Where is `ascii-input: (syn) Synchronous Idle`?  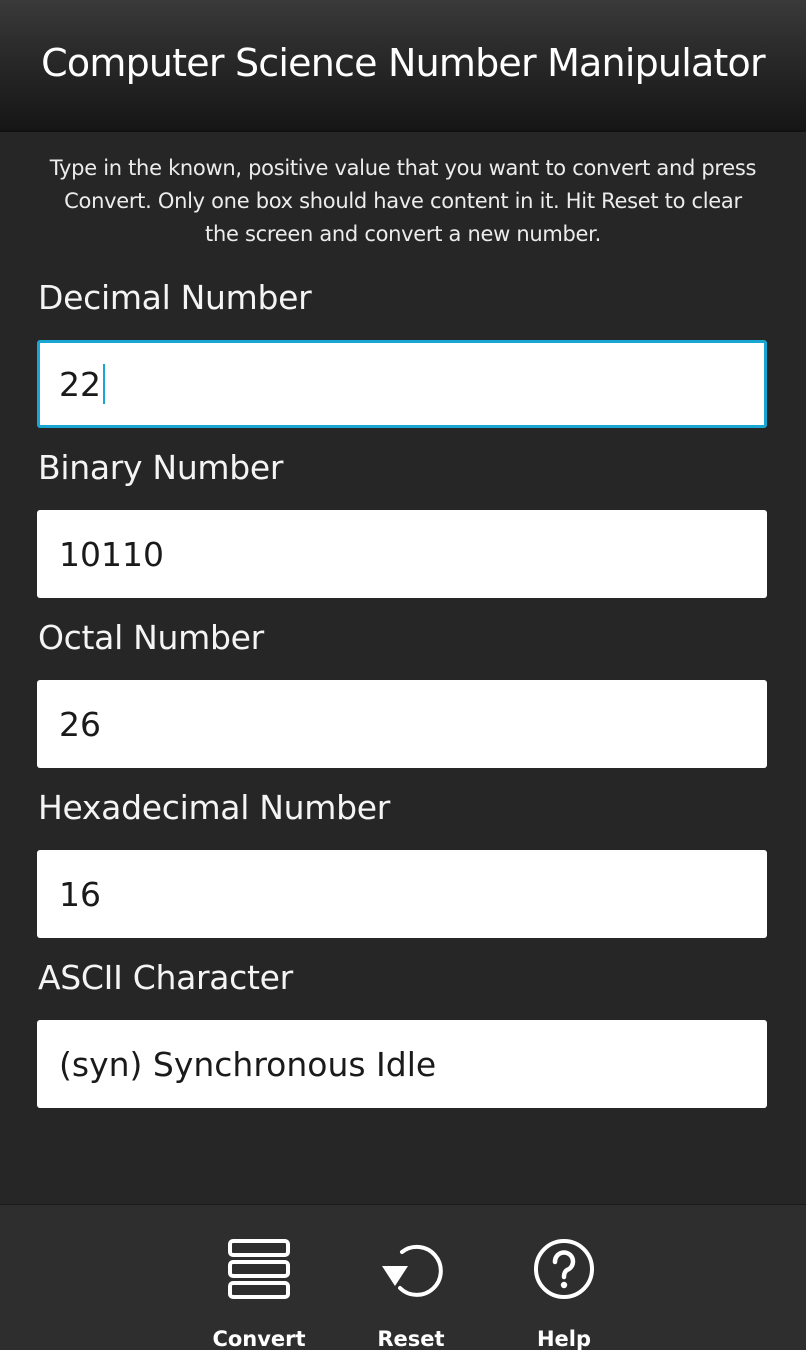 ascii-input: (syn) Synchronous Idle is located at coordinates (402, 1064).